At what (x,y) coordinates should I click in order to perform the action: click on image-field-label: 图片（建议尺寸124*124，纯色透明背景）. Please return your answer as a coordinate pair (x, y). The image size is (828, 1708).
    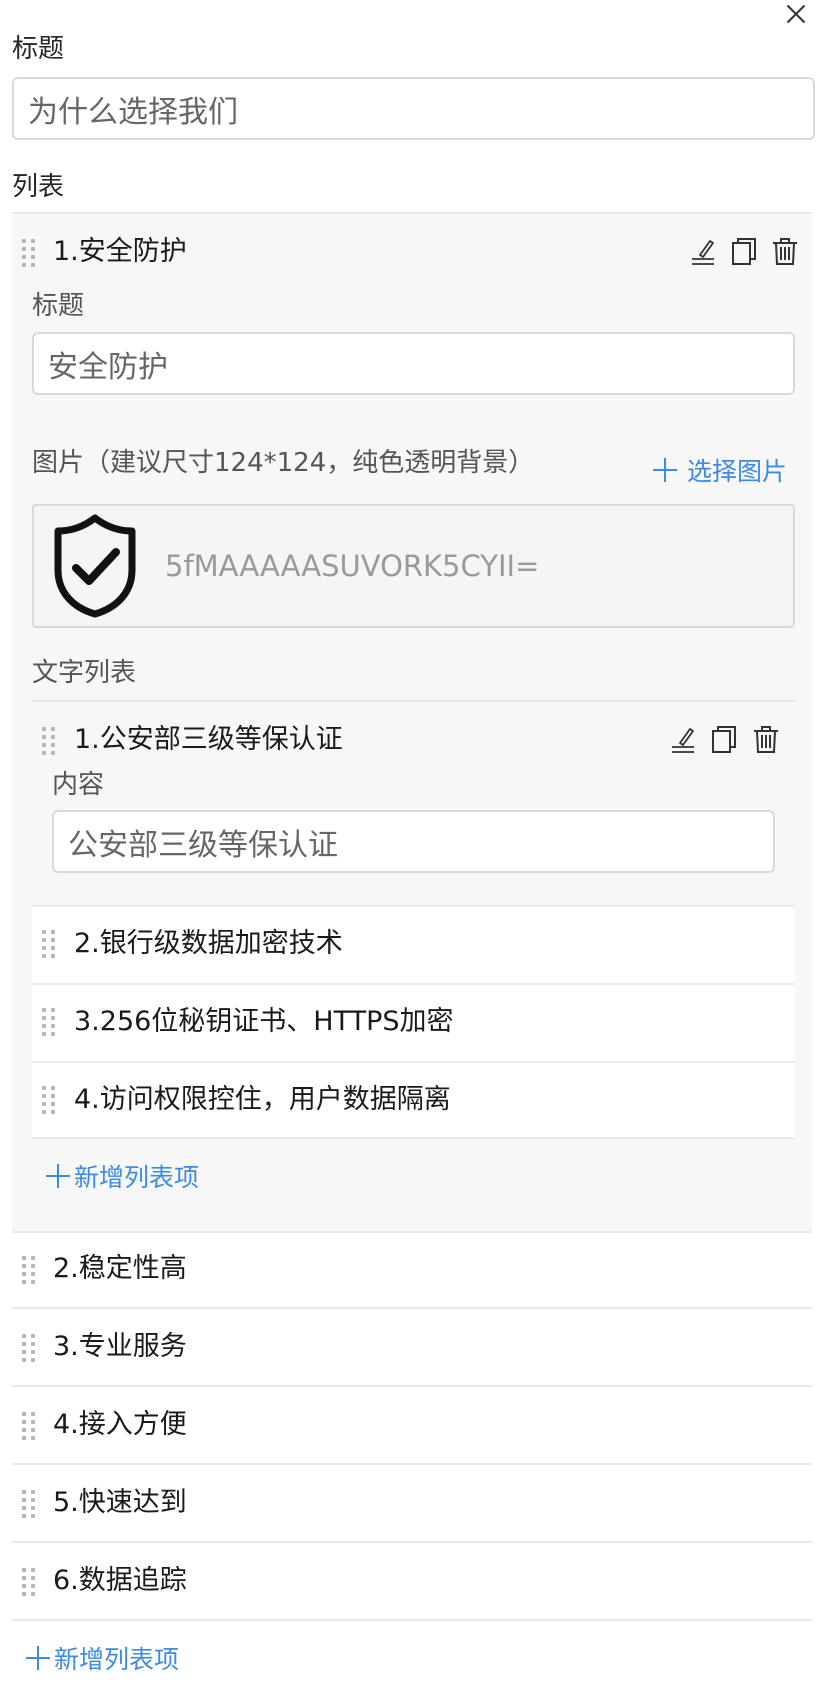
    Looking at the image, I should click on (283, 463).